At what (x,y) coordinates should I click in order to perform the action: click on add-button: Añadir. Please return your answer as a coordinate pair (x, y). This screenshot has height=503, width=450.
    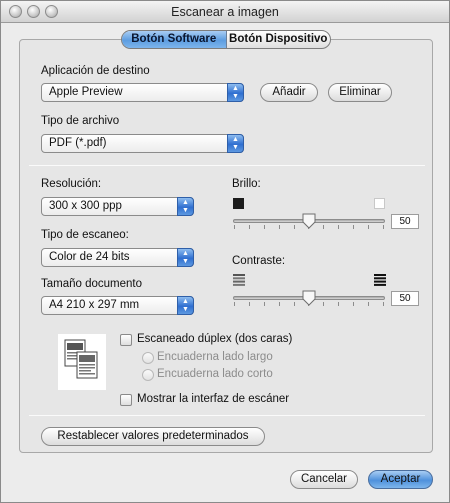
    Looking at the image, I should click on (289, 92).